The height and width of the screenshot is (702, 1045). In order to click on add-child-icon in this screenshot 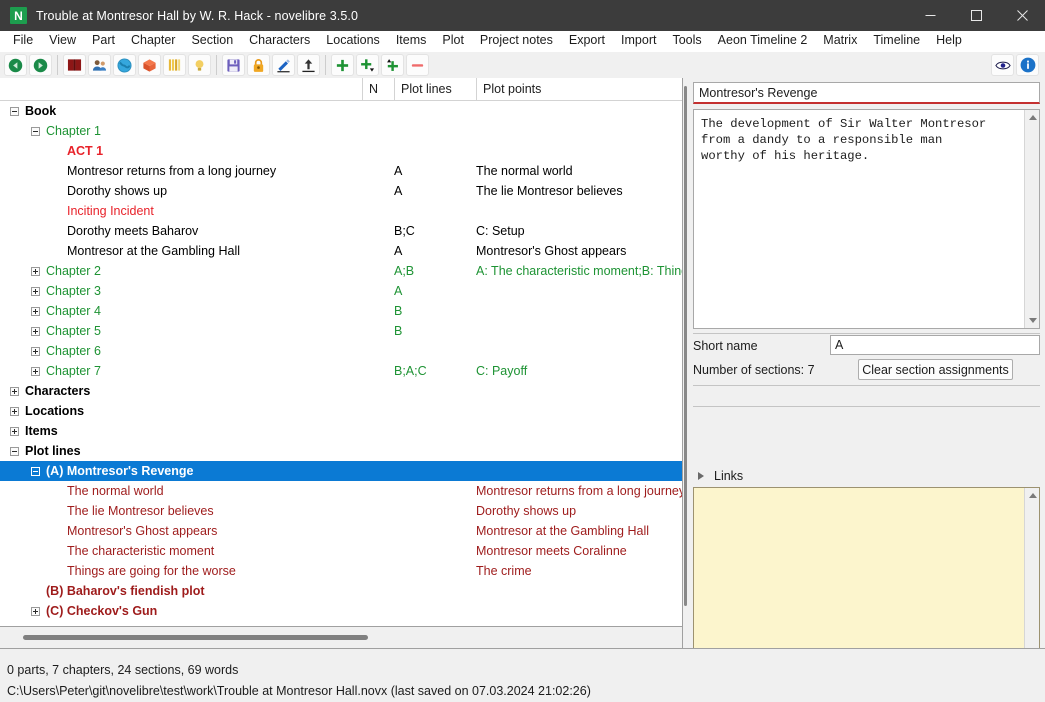, I will do `click(367, 65)`.